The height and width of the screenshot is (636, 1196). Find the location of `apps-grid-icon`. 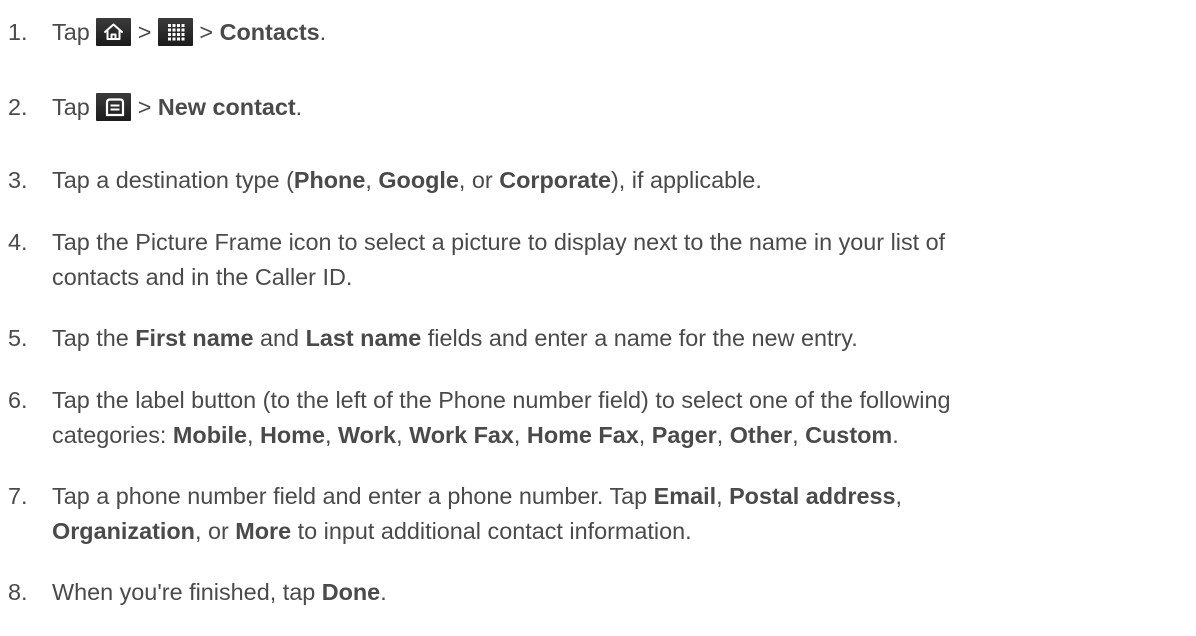

apps-grid-icon is located at coordinates (175, 32).